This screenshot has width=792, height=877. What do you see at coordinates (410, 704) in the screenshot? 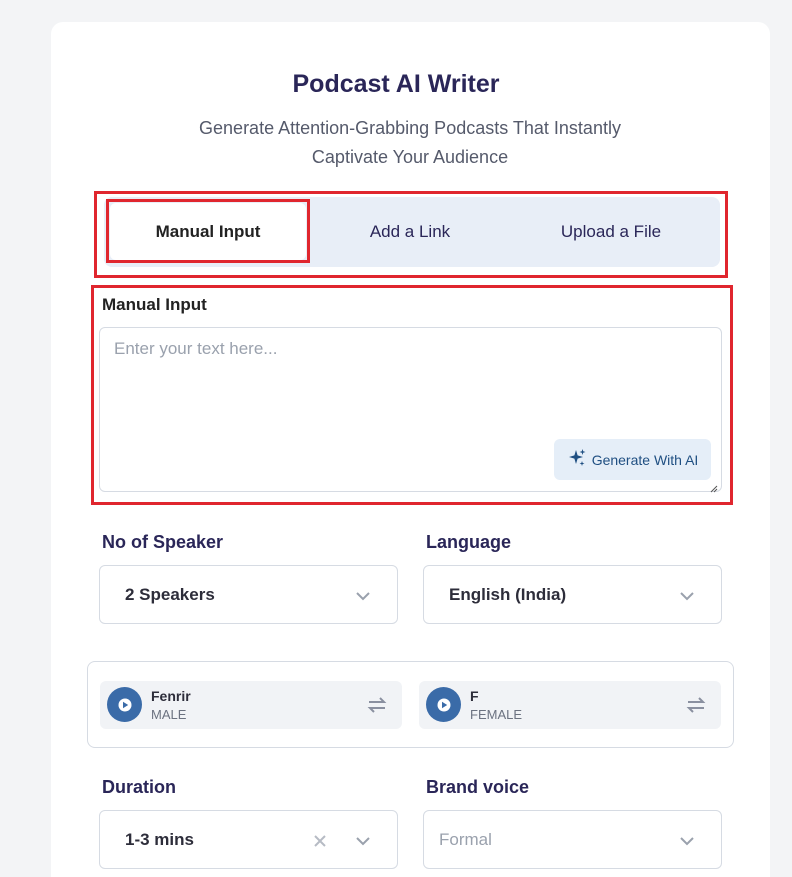
I see `speaker-voices-panel: Fenrir MALE F FEMALE` at bounding box center [410, 704].